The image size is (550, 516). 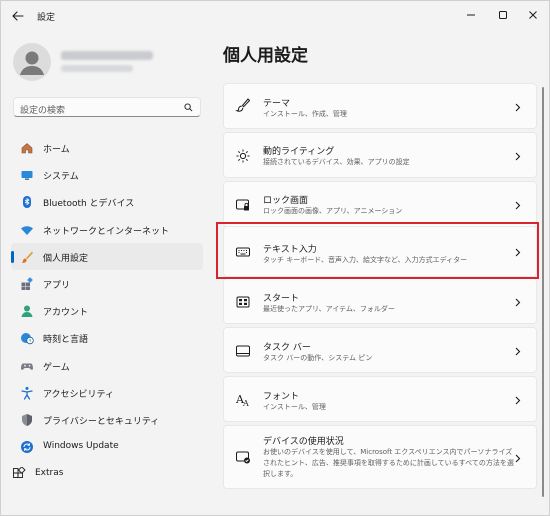 I want to click on sidebar-item-label: ゲーム, so click(x=56, y=367).